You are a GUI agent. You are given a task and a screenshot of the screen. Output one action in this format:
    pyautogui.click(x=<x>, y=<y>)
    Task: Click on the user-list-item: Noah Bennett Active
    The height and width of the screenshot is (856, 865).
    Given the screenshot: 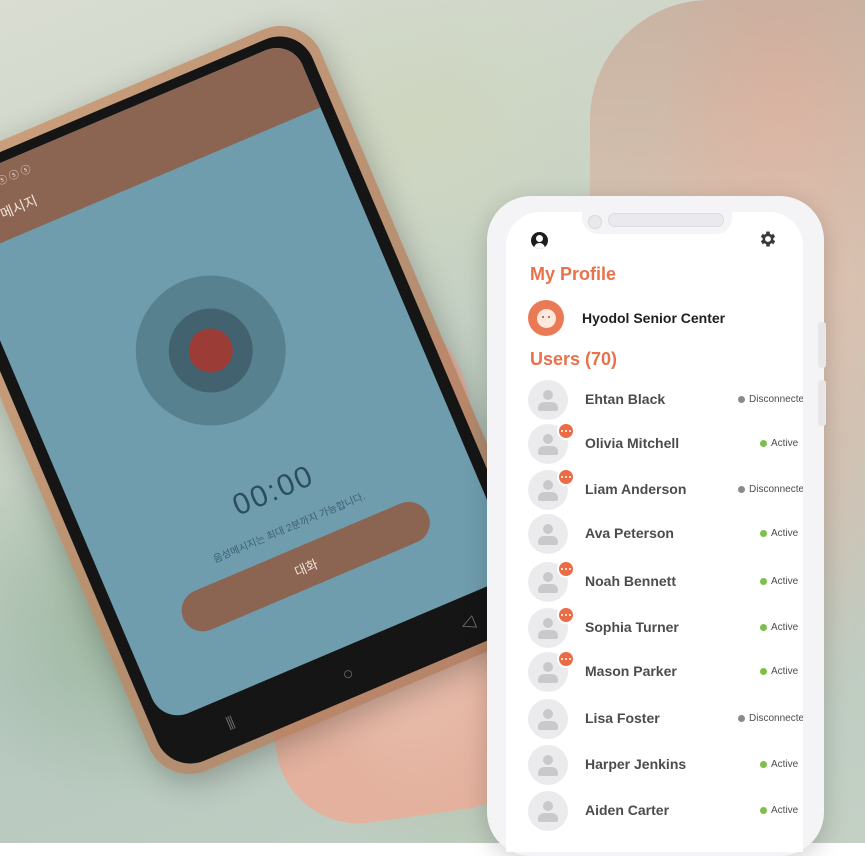 What is the action you would take?
    pyautogui.click(x=664, y=581)
    